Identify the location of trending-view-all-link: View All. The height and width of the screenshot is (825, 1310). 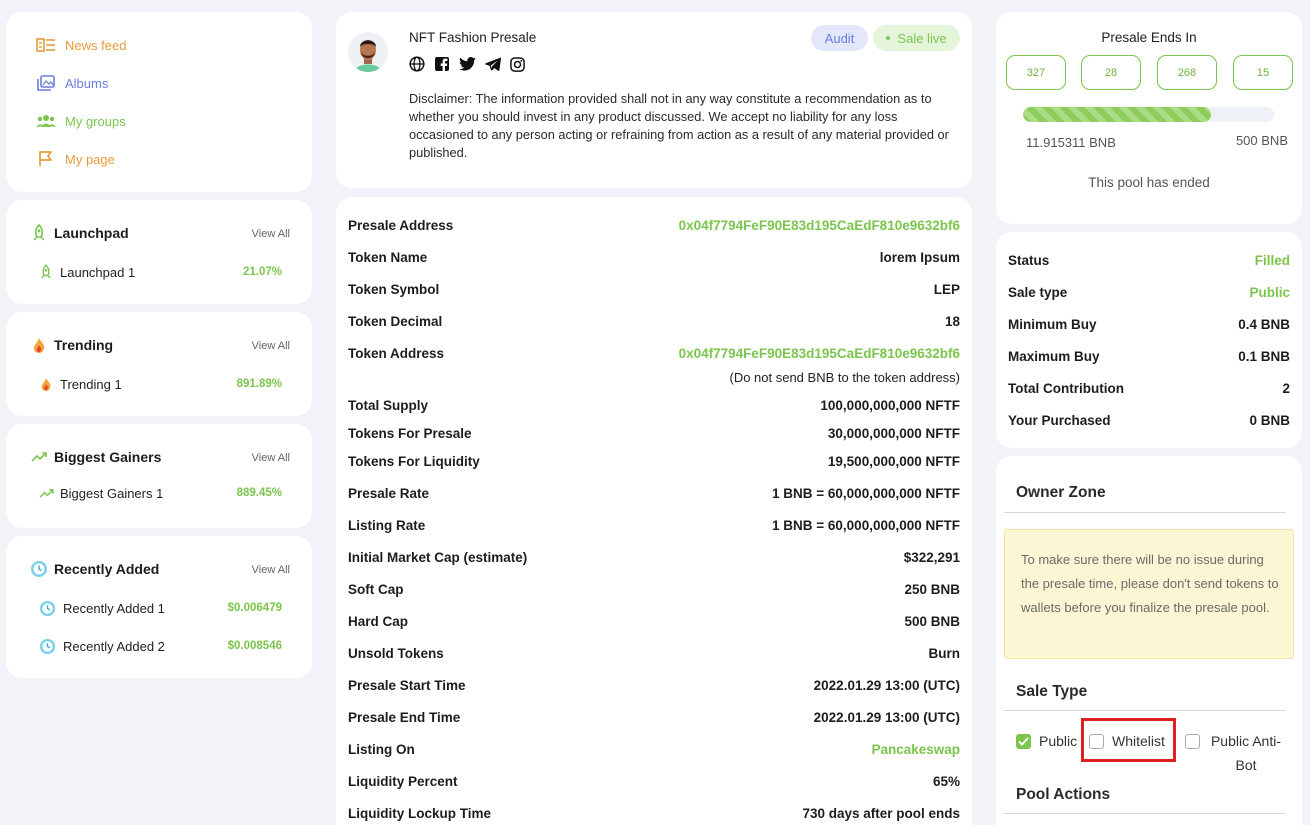
(271, 346).